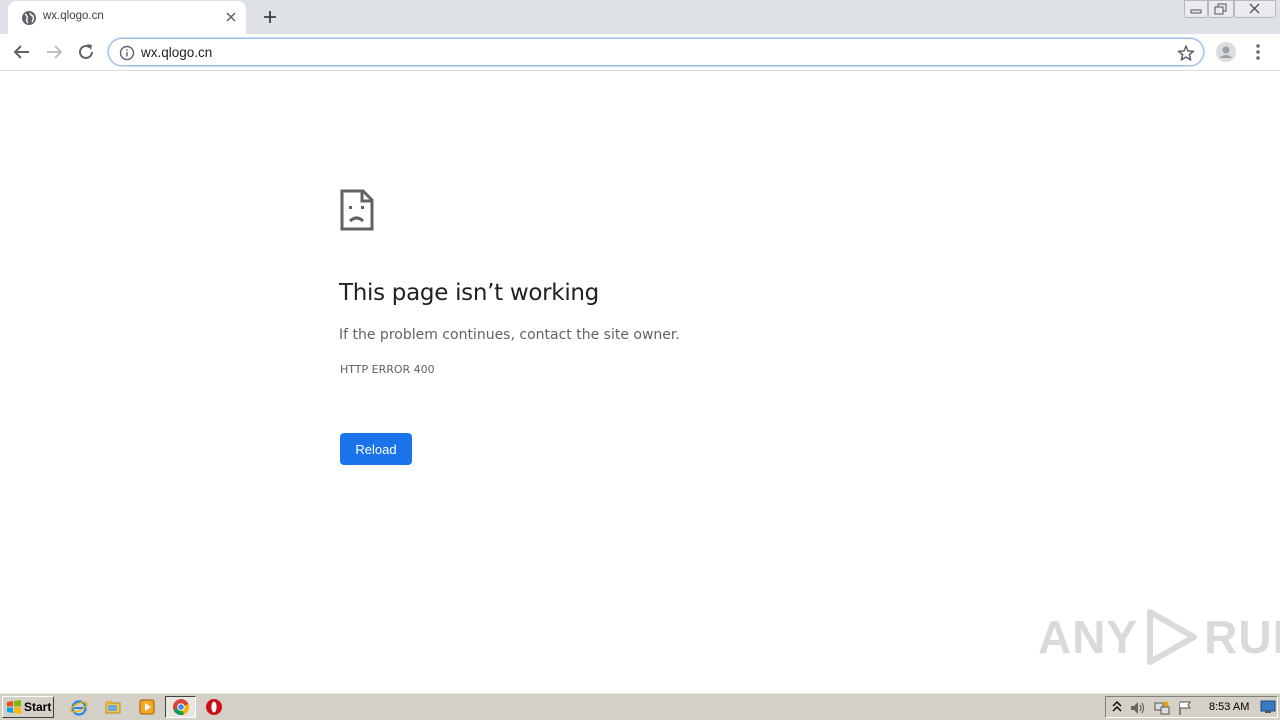  What do you see at coordinates (1229, 707) in the screenshot?
I see `clock: 8:53 AM` at bounding box center [1229, 707].